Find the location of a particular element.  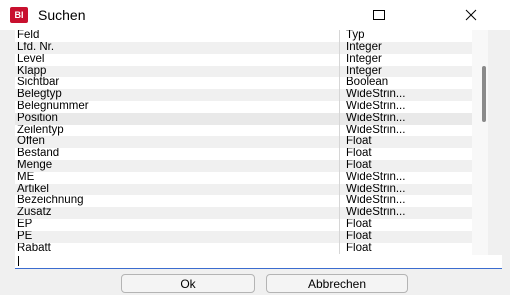

cell-feld: Belegtyp is located at coordinates (39, 95).